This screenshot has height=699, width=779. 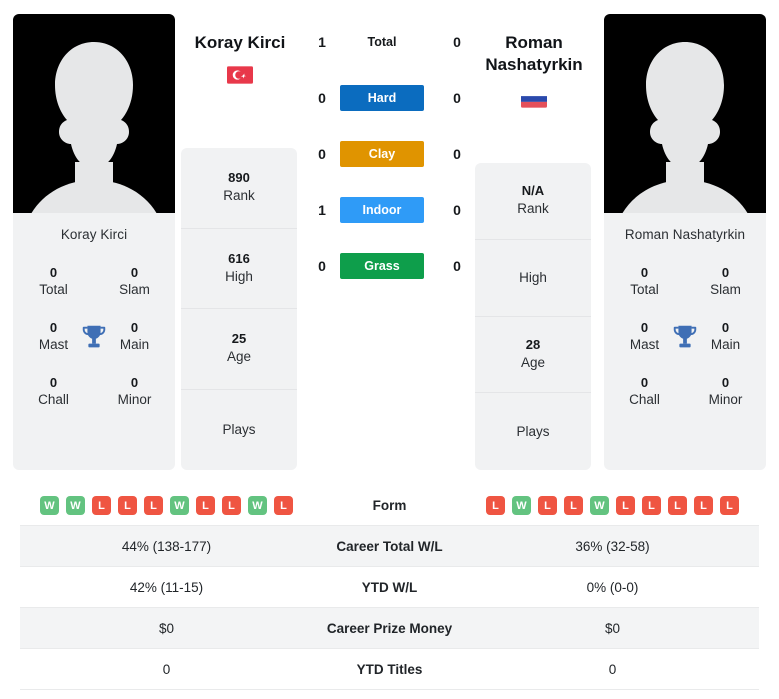 I want to click on table-row-career-prize-money: $0 Career Prize Money $0, so click(x=389, y=628).